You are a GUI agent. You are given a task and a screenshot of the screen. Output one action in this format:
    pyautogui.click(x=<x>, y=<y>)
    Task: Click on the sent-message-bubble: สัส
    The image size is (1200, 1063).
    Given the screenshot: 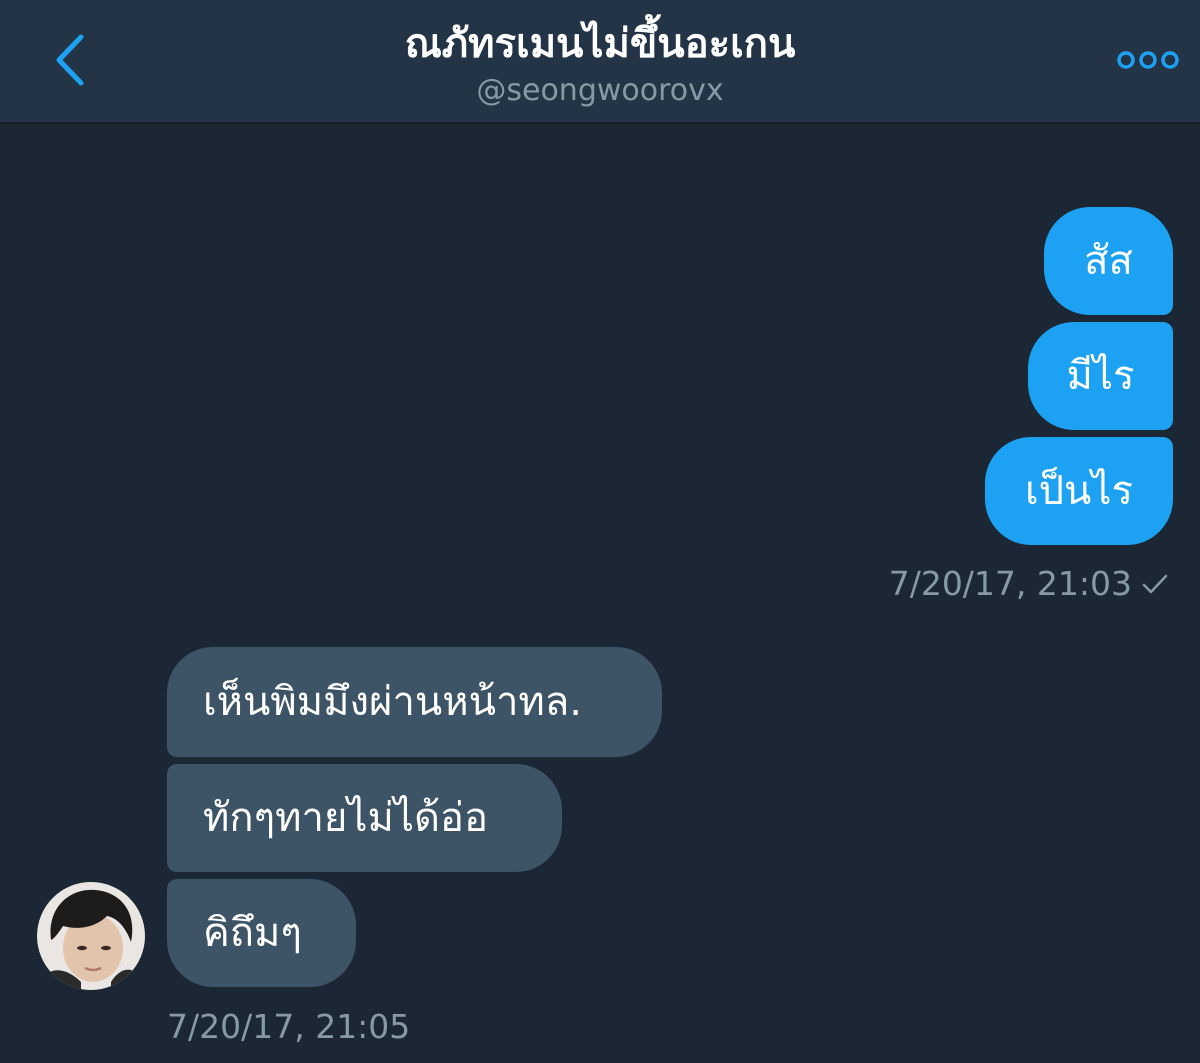 What is the action you would take?
    pyautogui.click(x=1108, y=261)
    